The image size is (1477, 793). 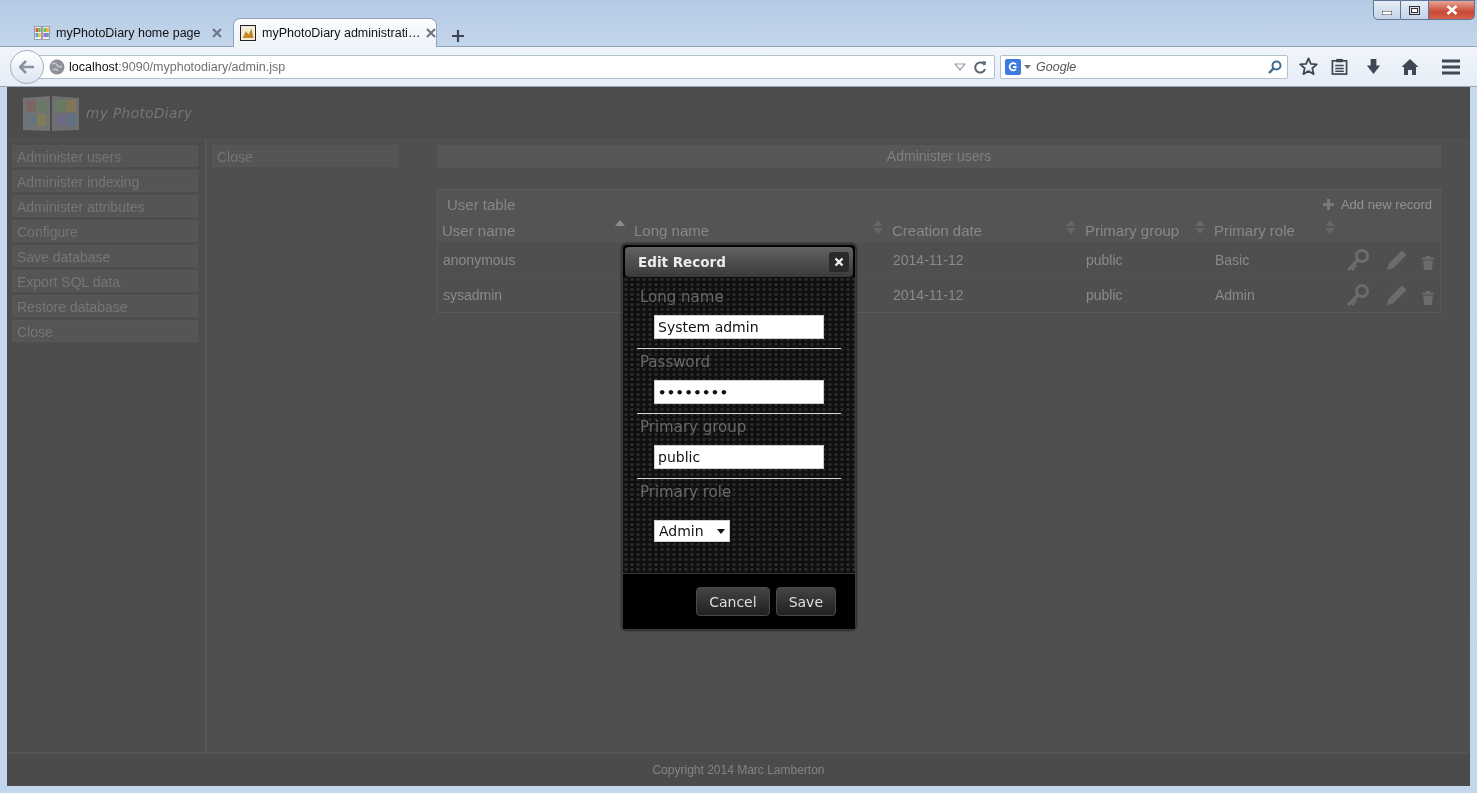 What do you see at coordinates (1387, 13) in the screenshot?
I see `minimize-icon` at bounding box center [1387, 13].